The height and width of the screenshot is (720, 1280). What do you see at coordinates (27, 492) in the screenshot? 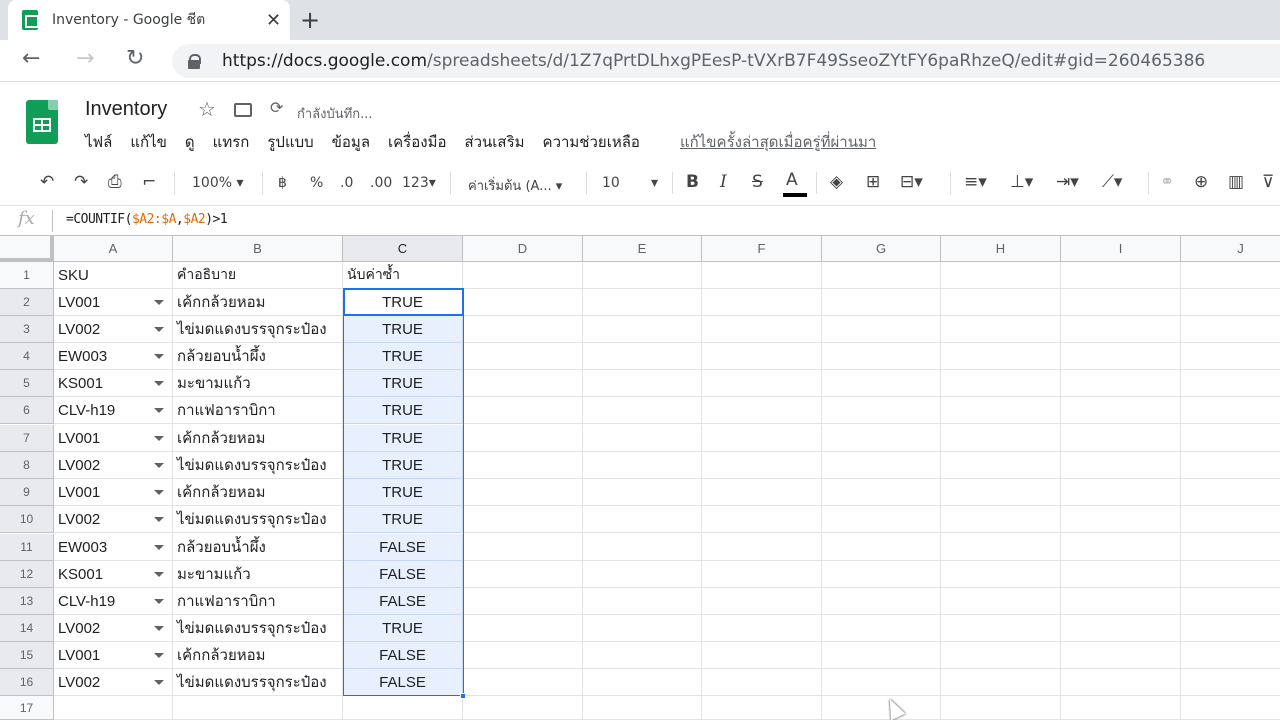
I see `row-header-9: 9` at bounding box center [27, 492].